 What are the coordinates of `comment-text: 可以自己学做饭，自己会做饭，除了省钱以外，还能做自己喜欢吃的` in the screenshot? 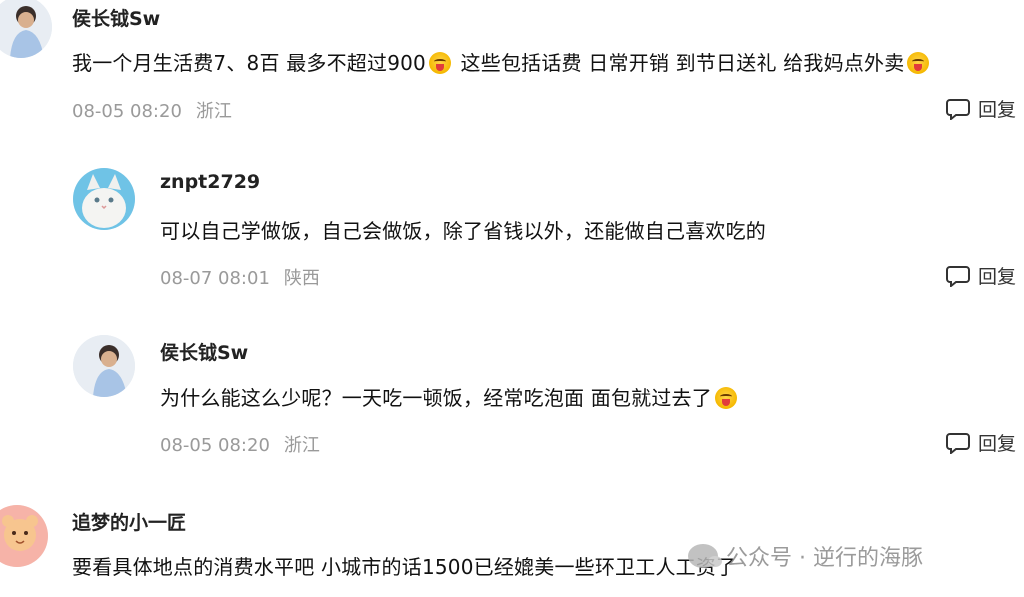 It's located at (463, 231).